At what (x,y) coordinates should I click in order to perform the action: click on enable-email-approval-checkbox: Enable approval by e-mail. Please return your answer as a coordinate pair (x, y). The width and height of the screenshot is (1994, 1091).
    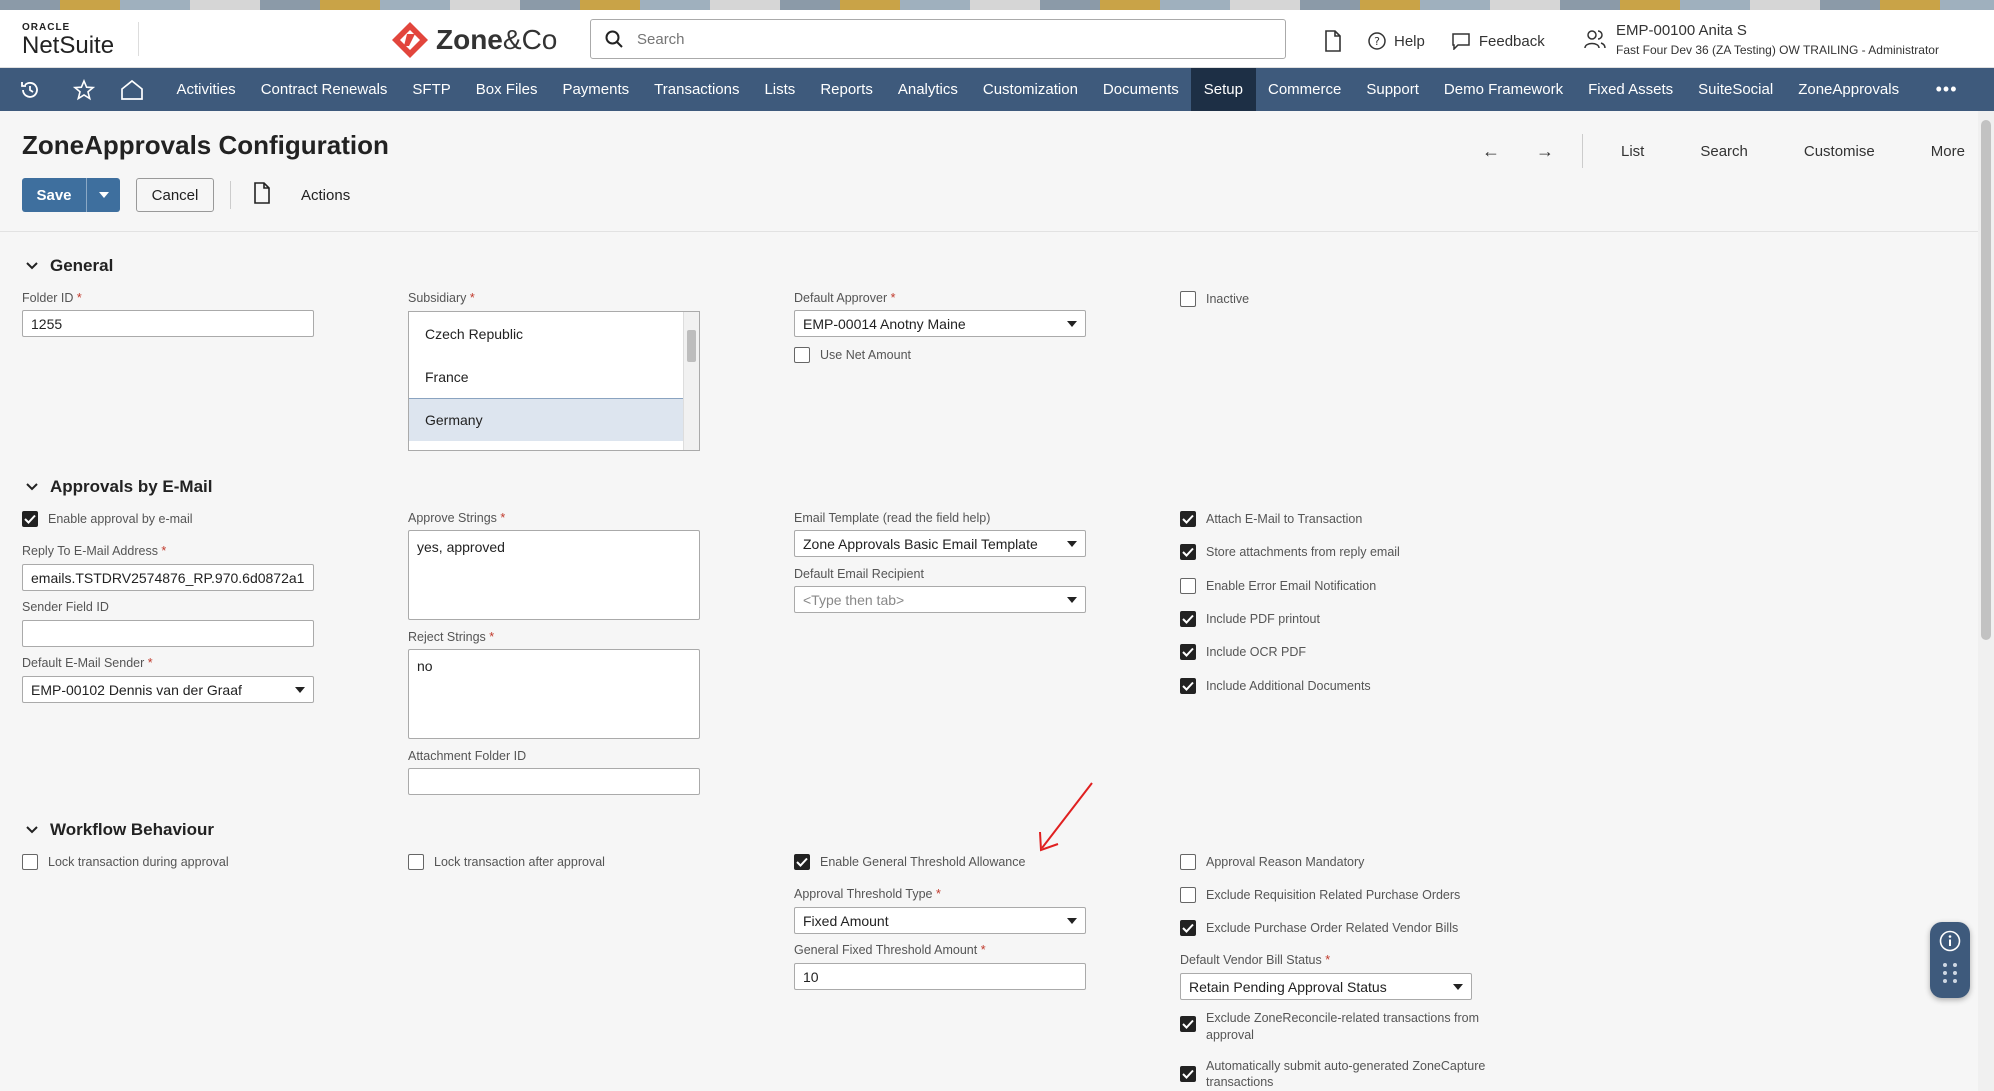
    Looking at the image, I should click on (107, 519).